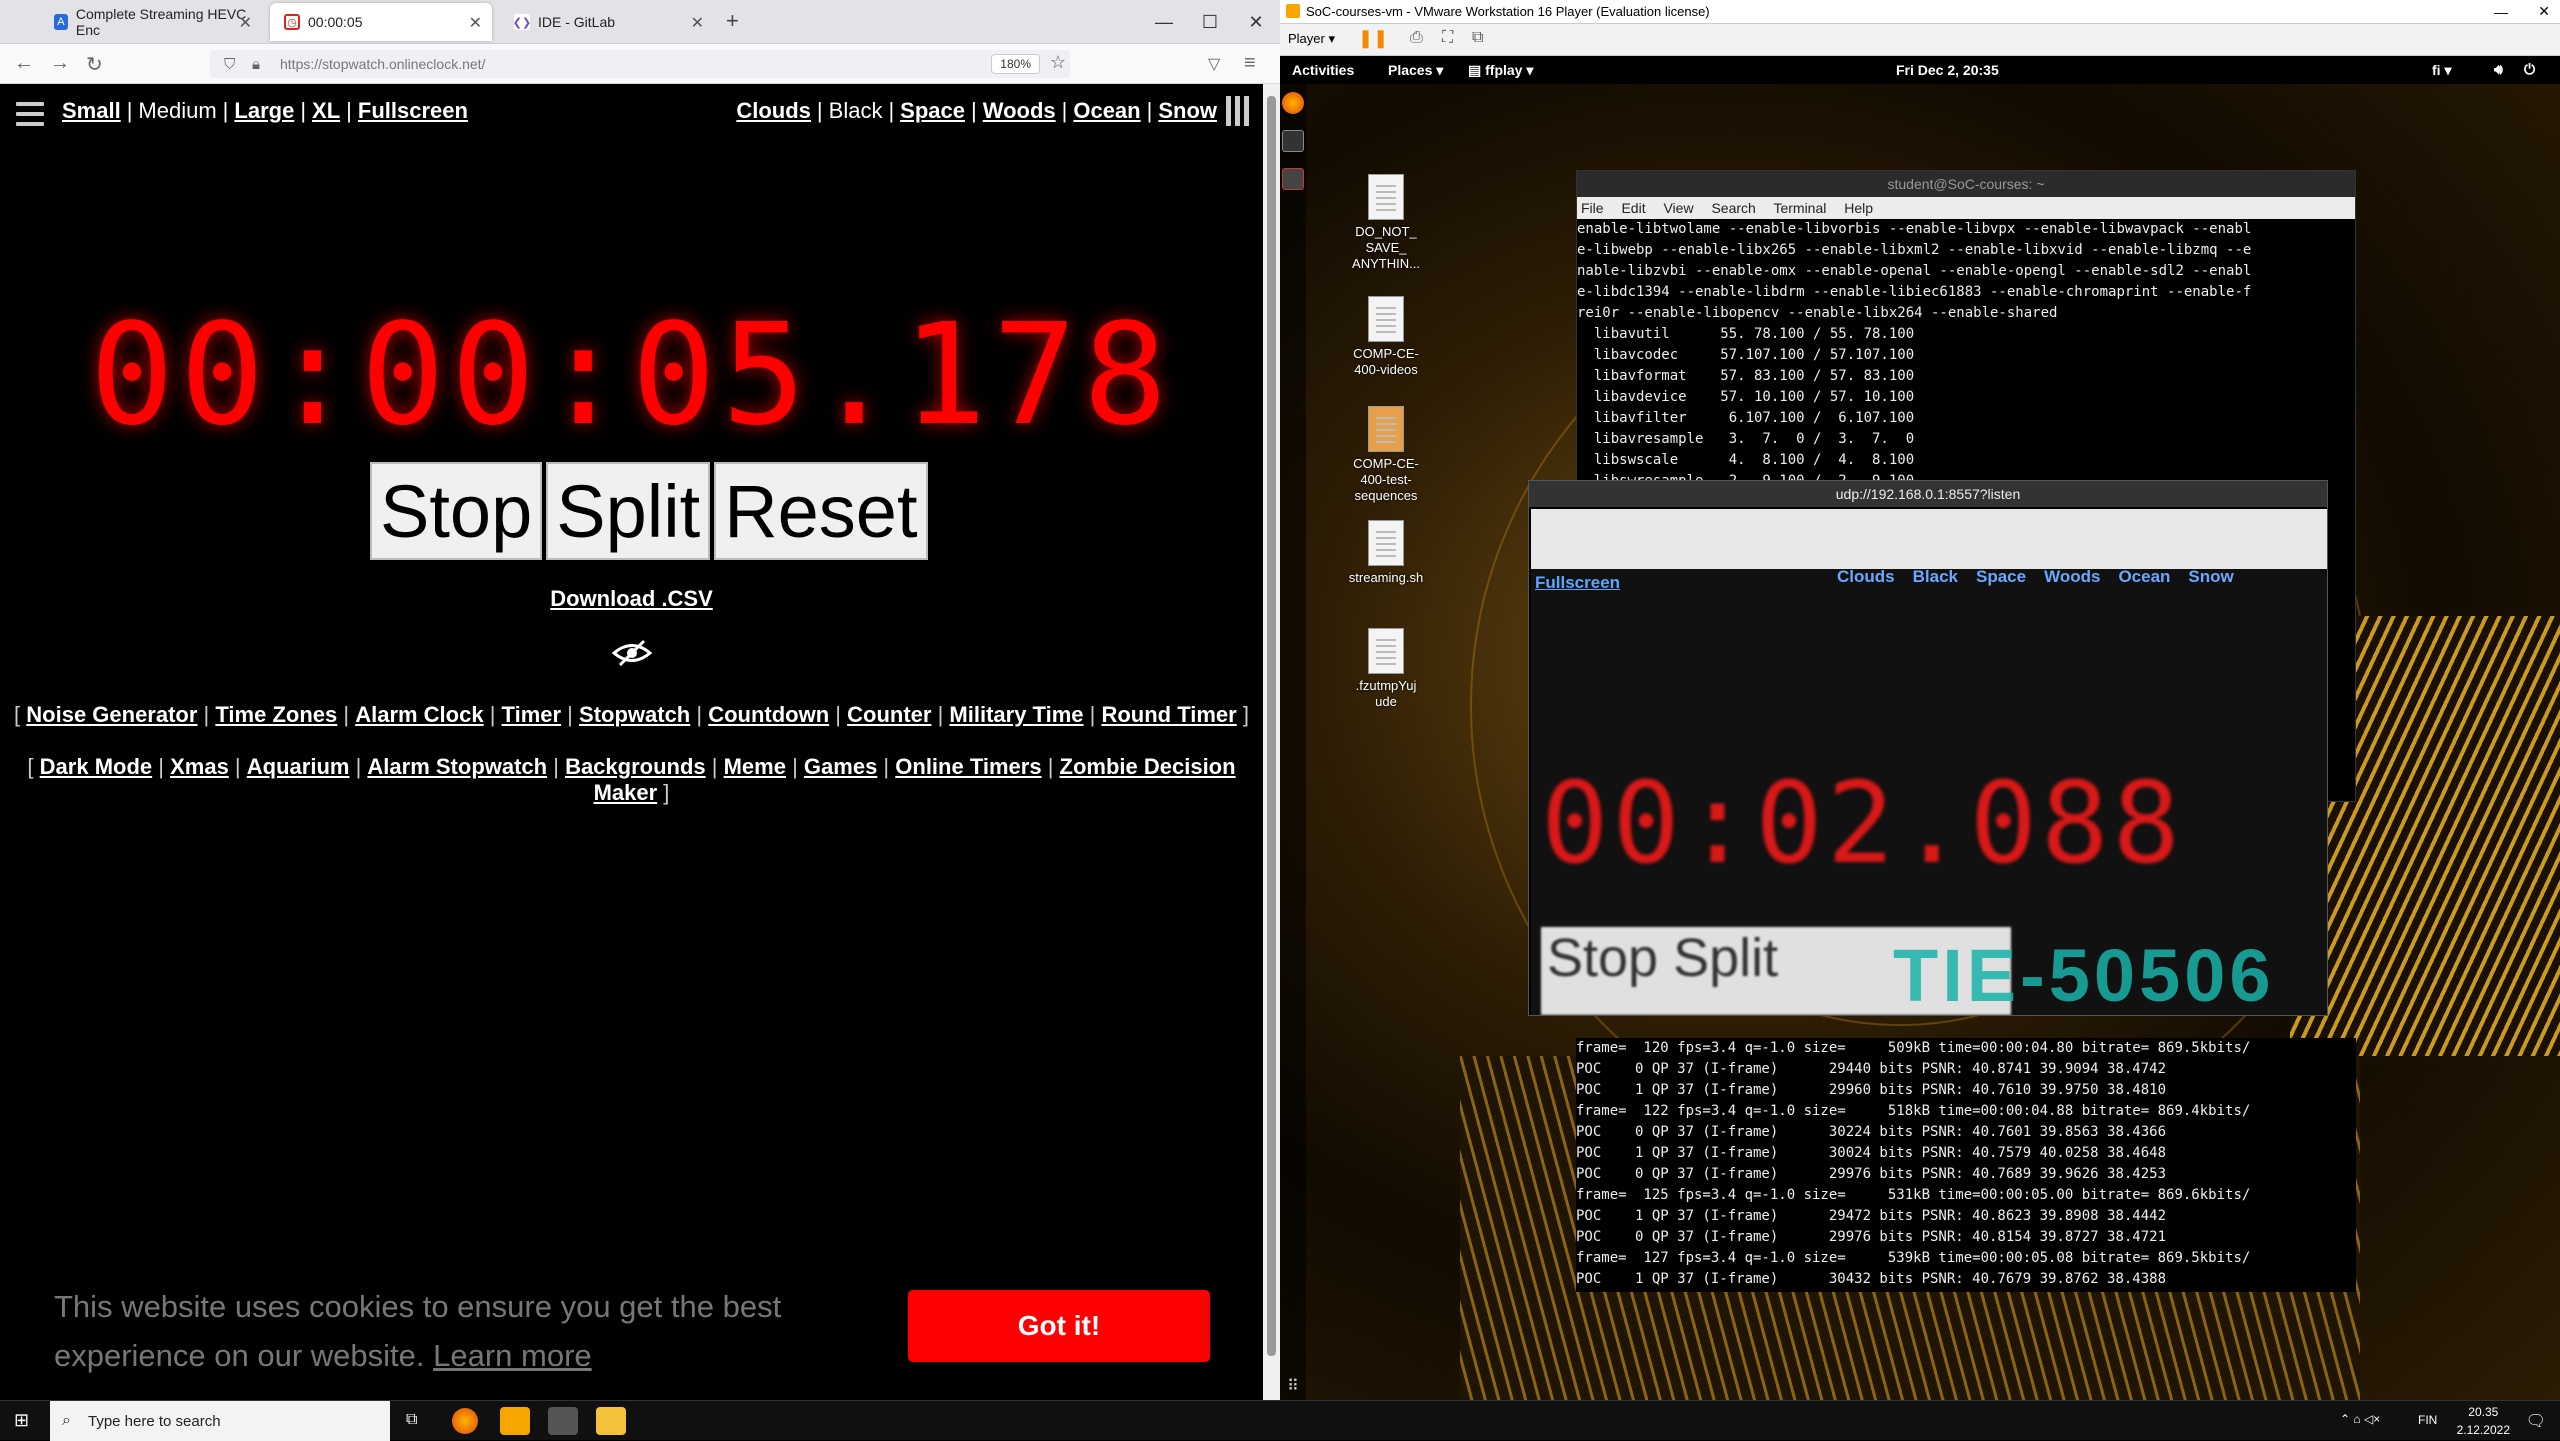 The height and width of the screenshot is (1441, 2560). What do you see at coordinates (465, 1421) in the screenshot?
I see `firefox-taskbar-icon` at bounding box center [465, 1421].